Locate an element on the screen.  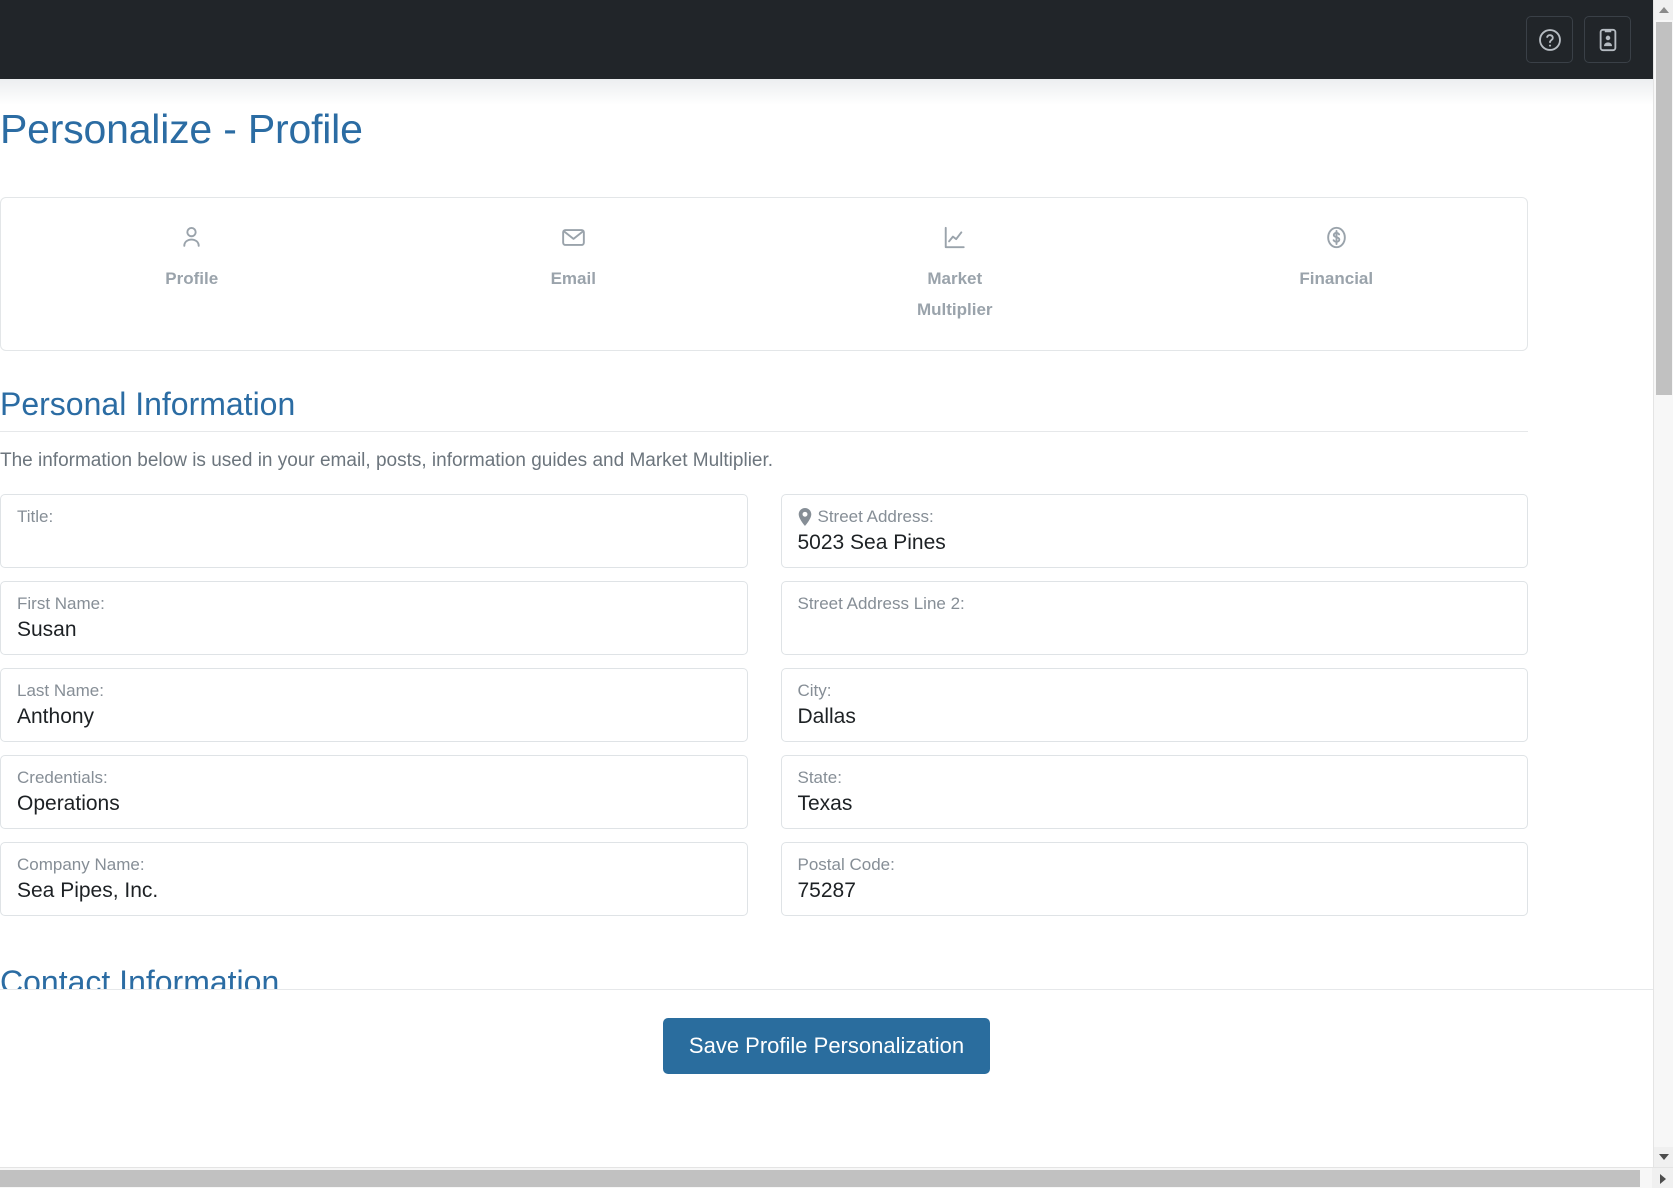
help-button is located at coordinates (1549, 39).